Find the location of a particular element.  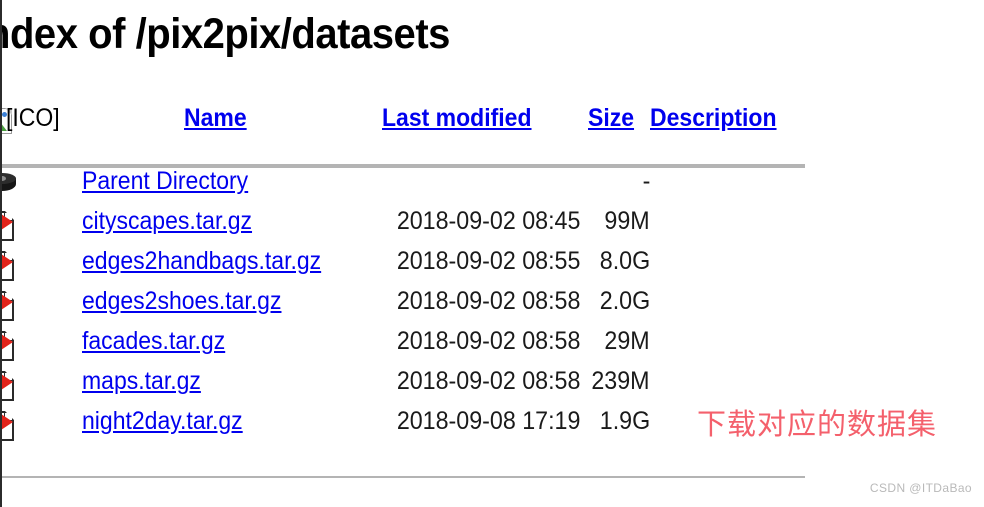

row-date-cell is located at coordinates (471, 176).